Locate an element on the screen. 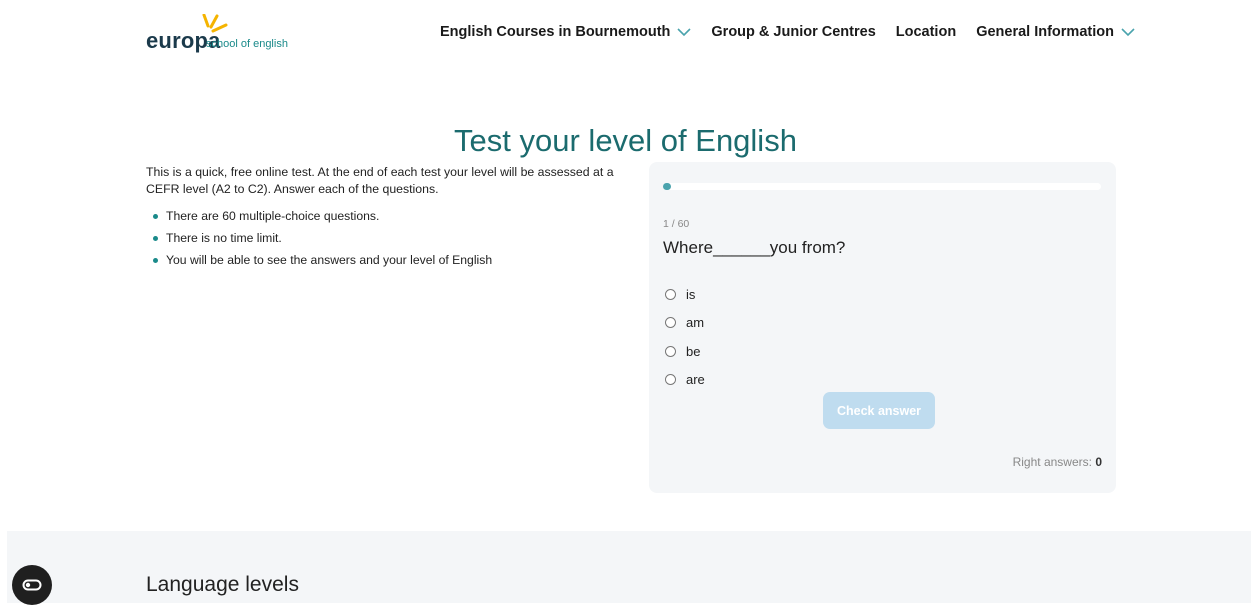 The image size is (1251, 605). language-levels-section: Language levels is located at coordinates (629, 567).